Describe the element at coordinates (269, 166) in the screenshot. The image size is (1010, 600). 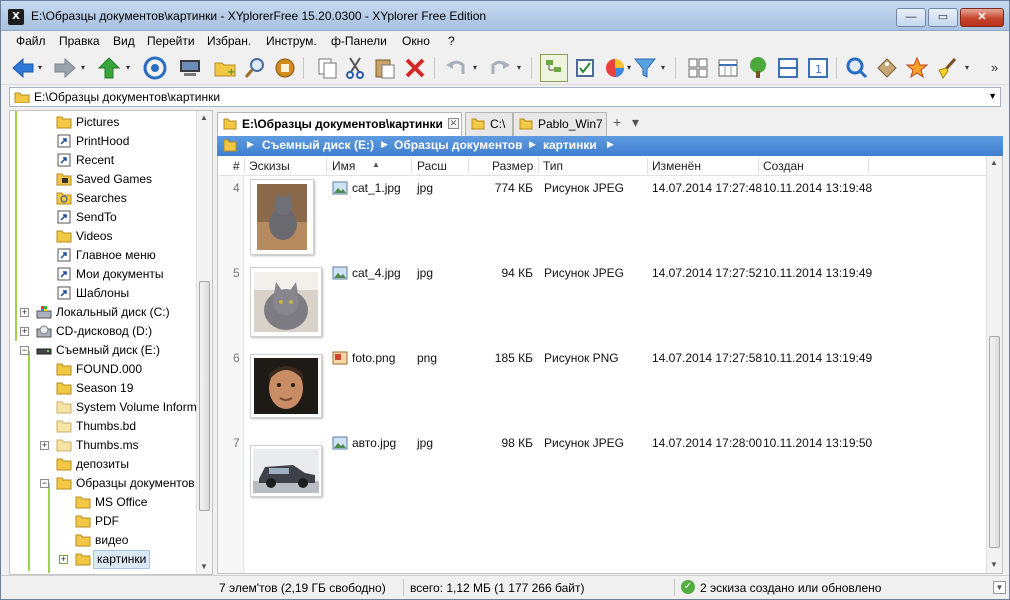
I see `column-header-thumbnails: Эскизы` at that location.